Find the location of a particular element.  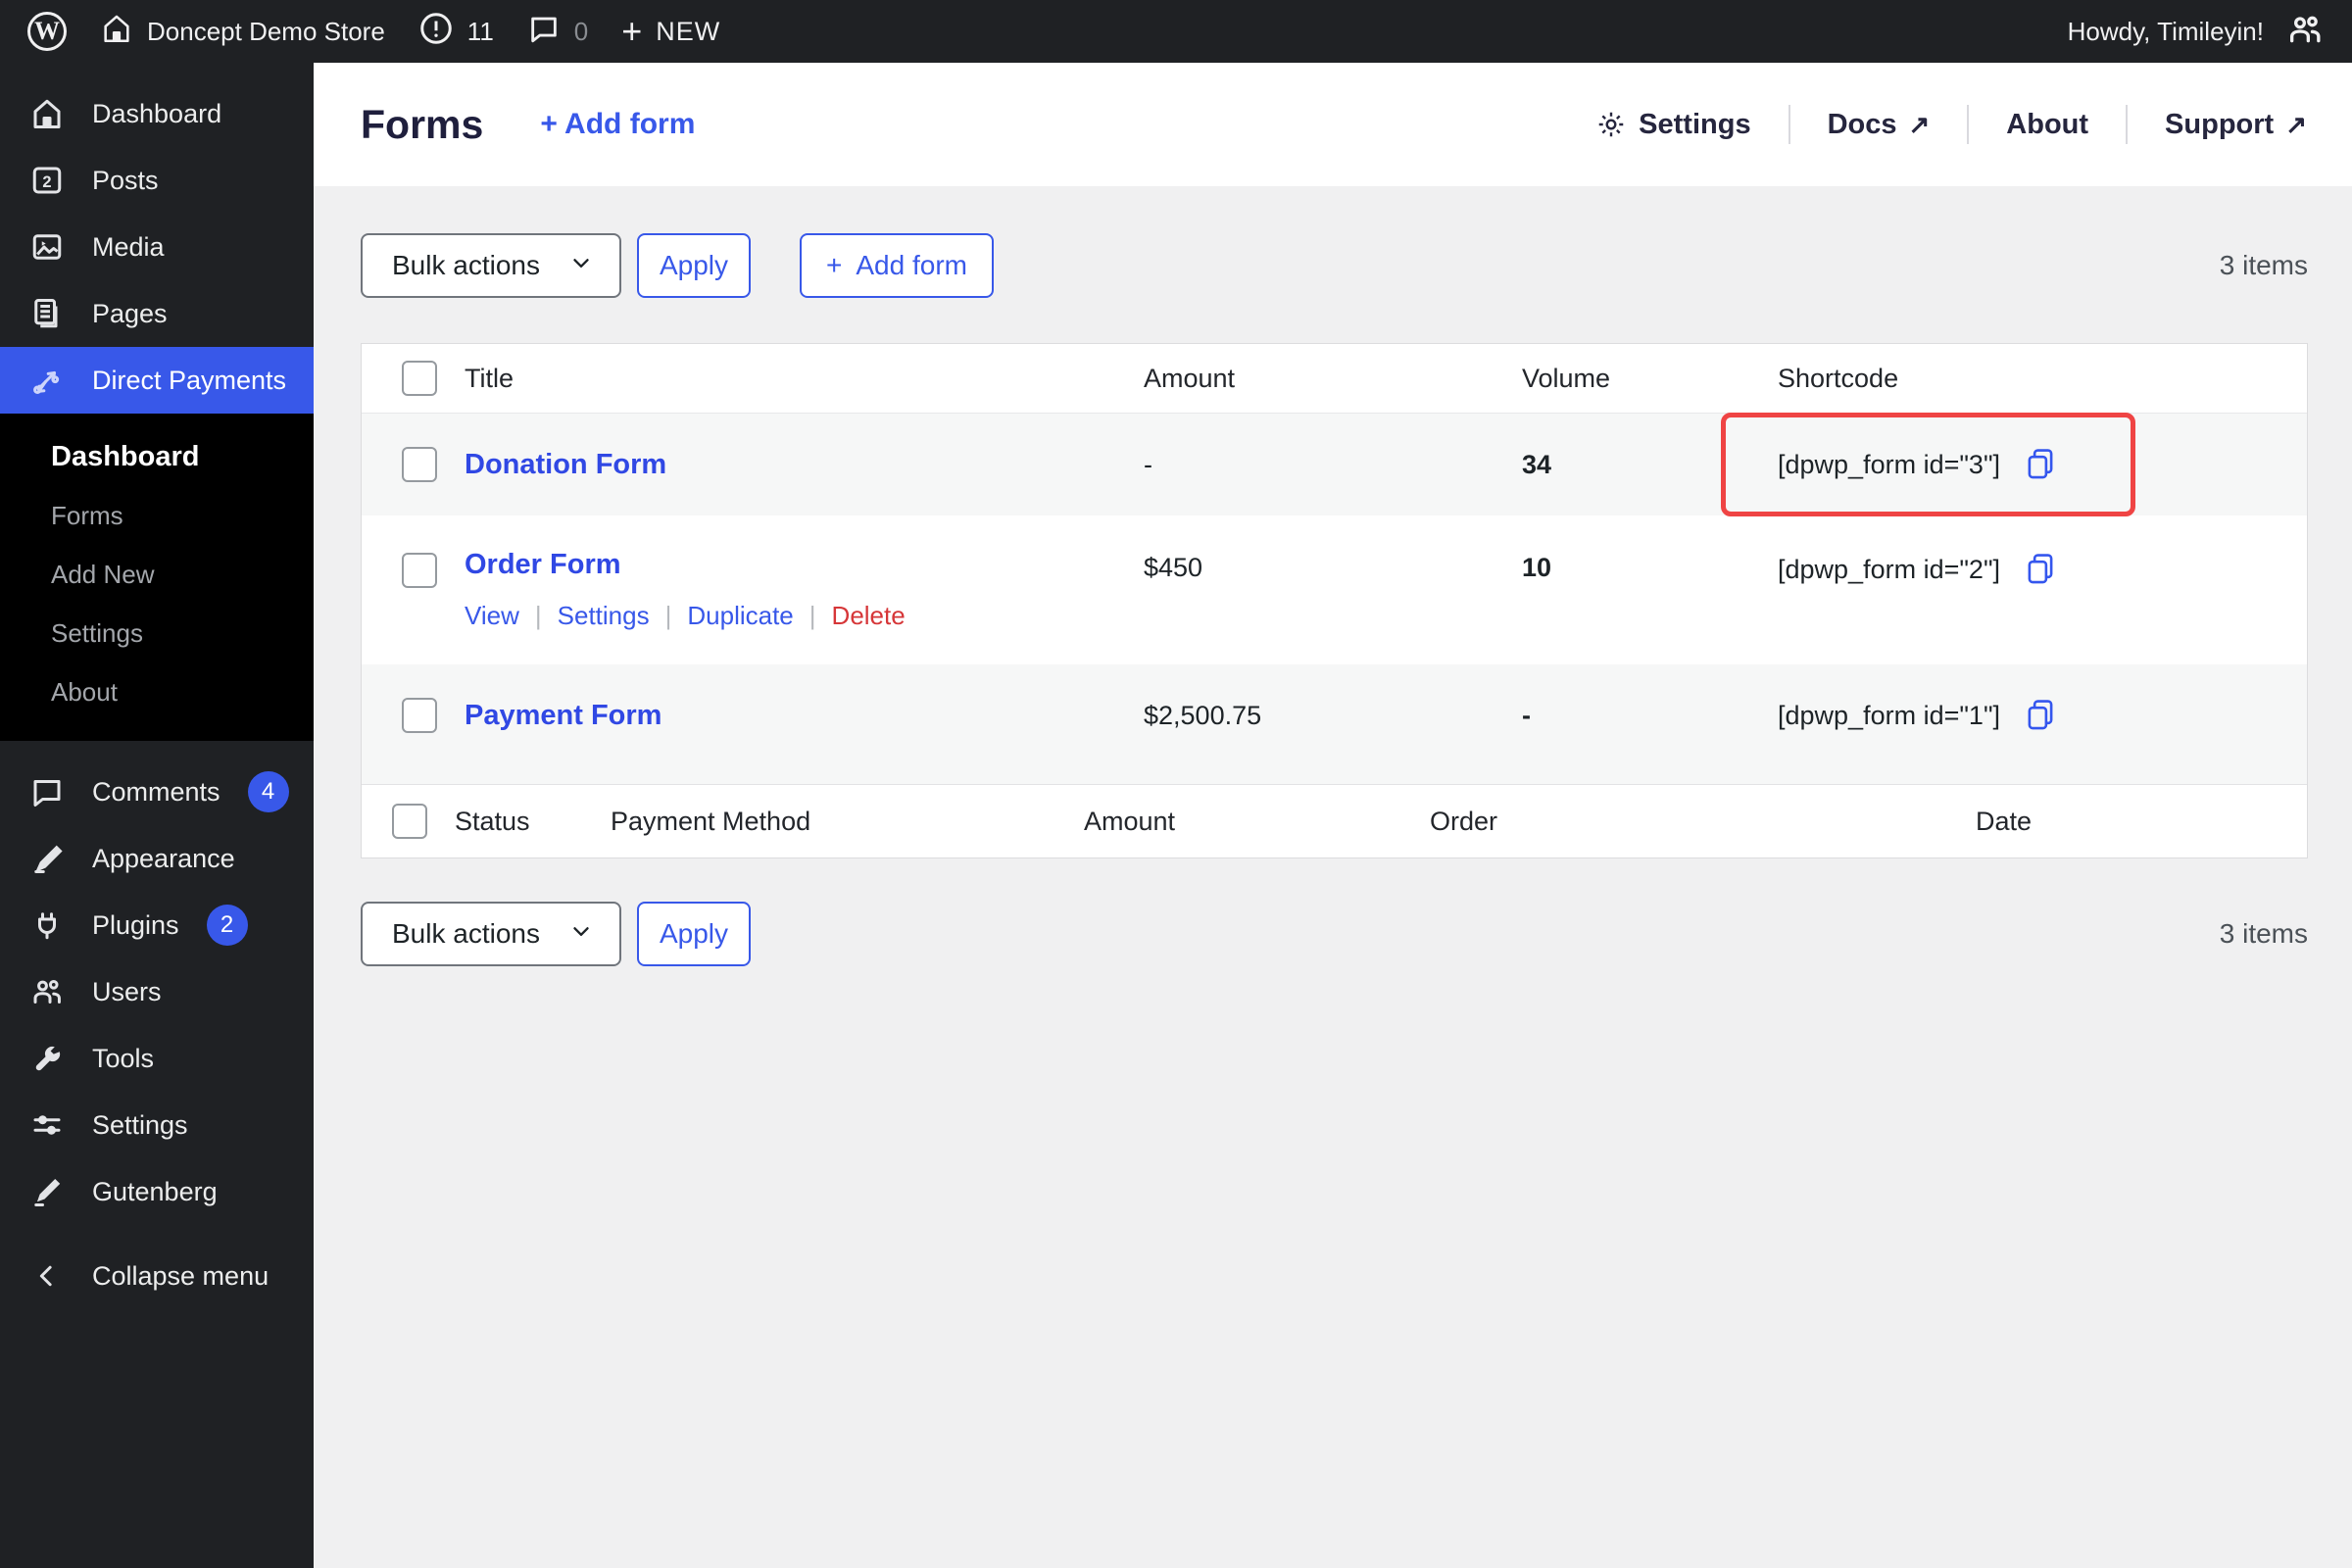

form-title-link: Donation Form is located at coordinates (565, 464).